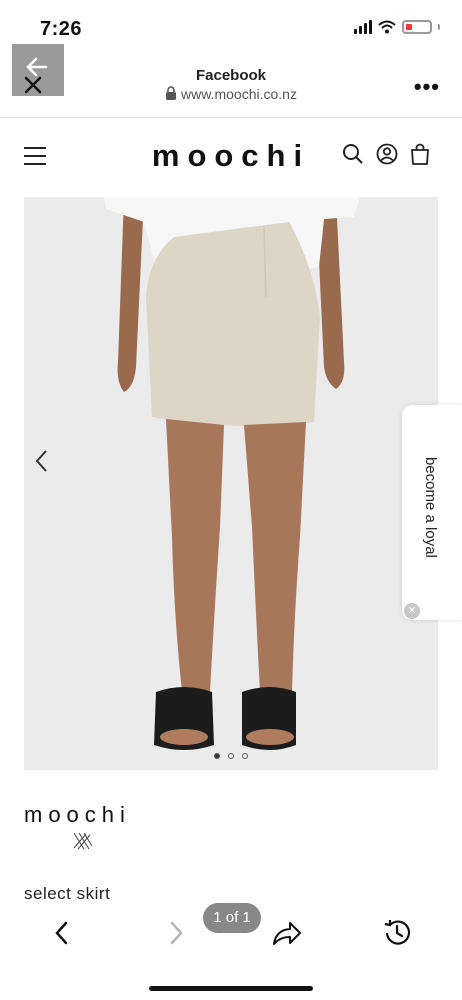  Describe the element at coordinates (427, 87) in the screenshot. I see `more-icon: •••` at that location.